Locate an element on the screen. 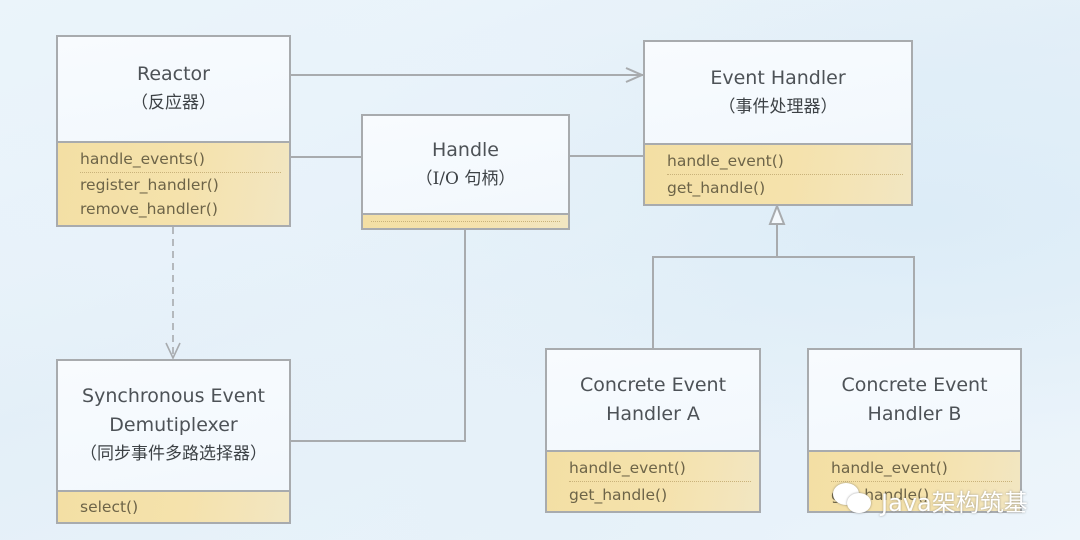 This screenshot has height=540, width=1080. class-name: Handle is located at coordinates (465, 149).